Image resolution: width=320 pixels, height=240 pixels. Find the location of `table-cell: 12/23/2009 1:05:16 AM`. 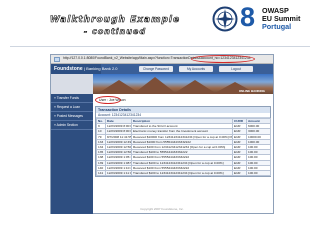

table-cell: 12/23/2009 1:05:16 AM is located at coordinates (118, 157).